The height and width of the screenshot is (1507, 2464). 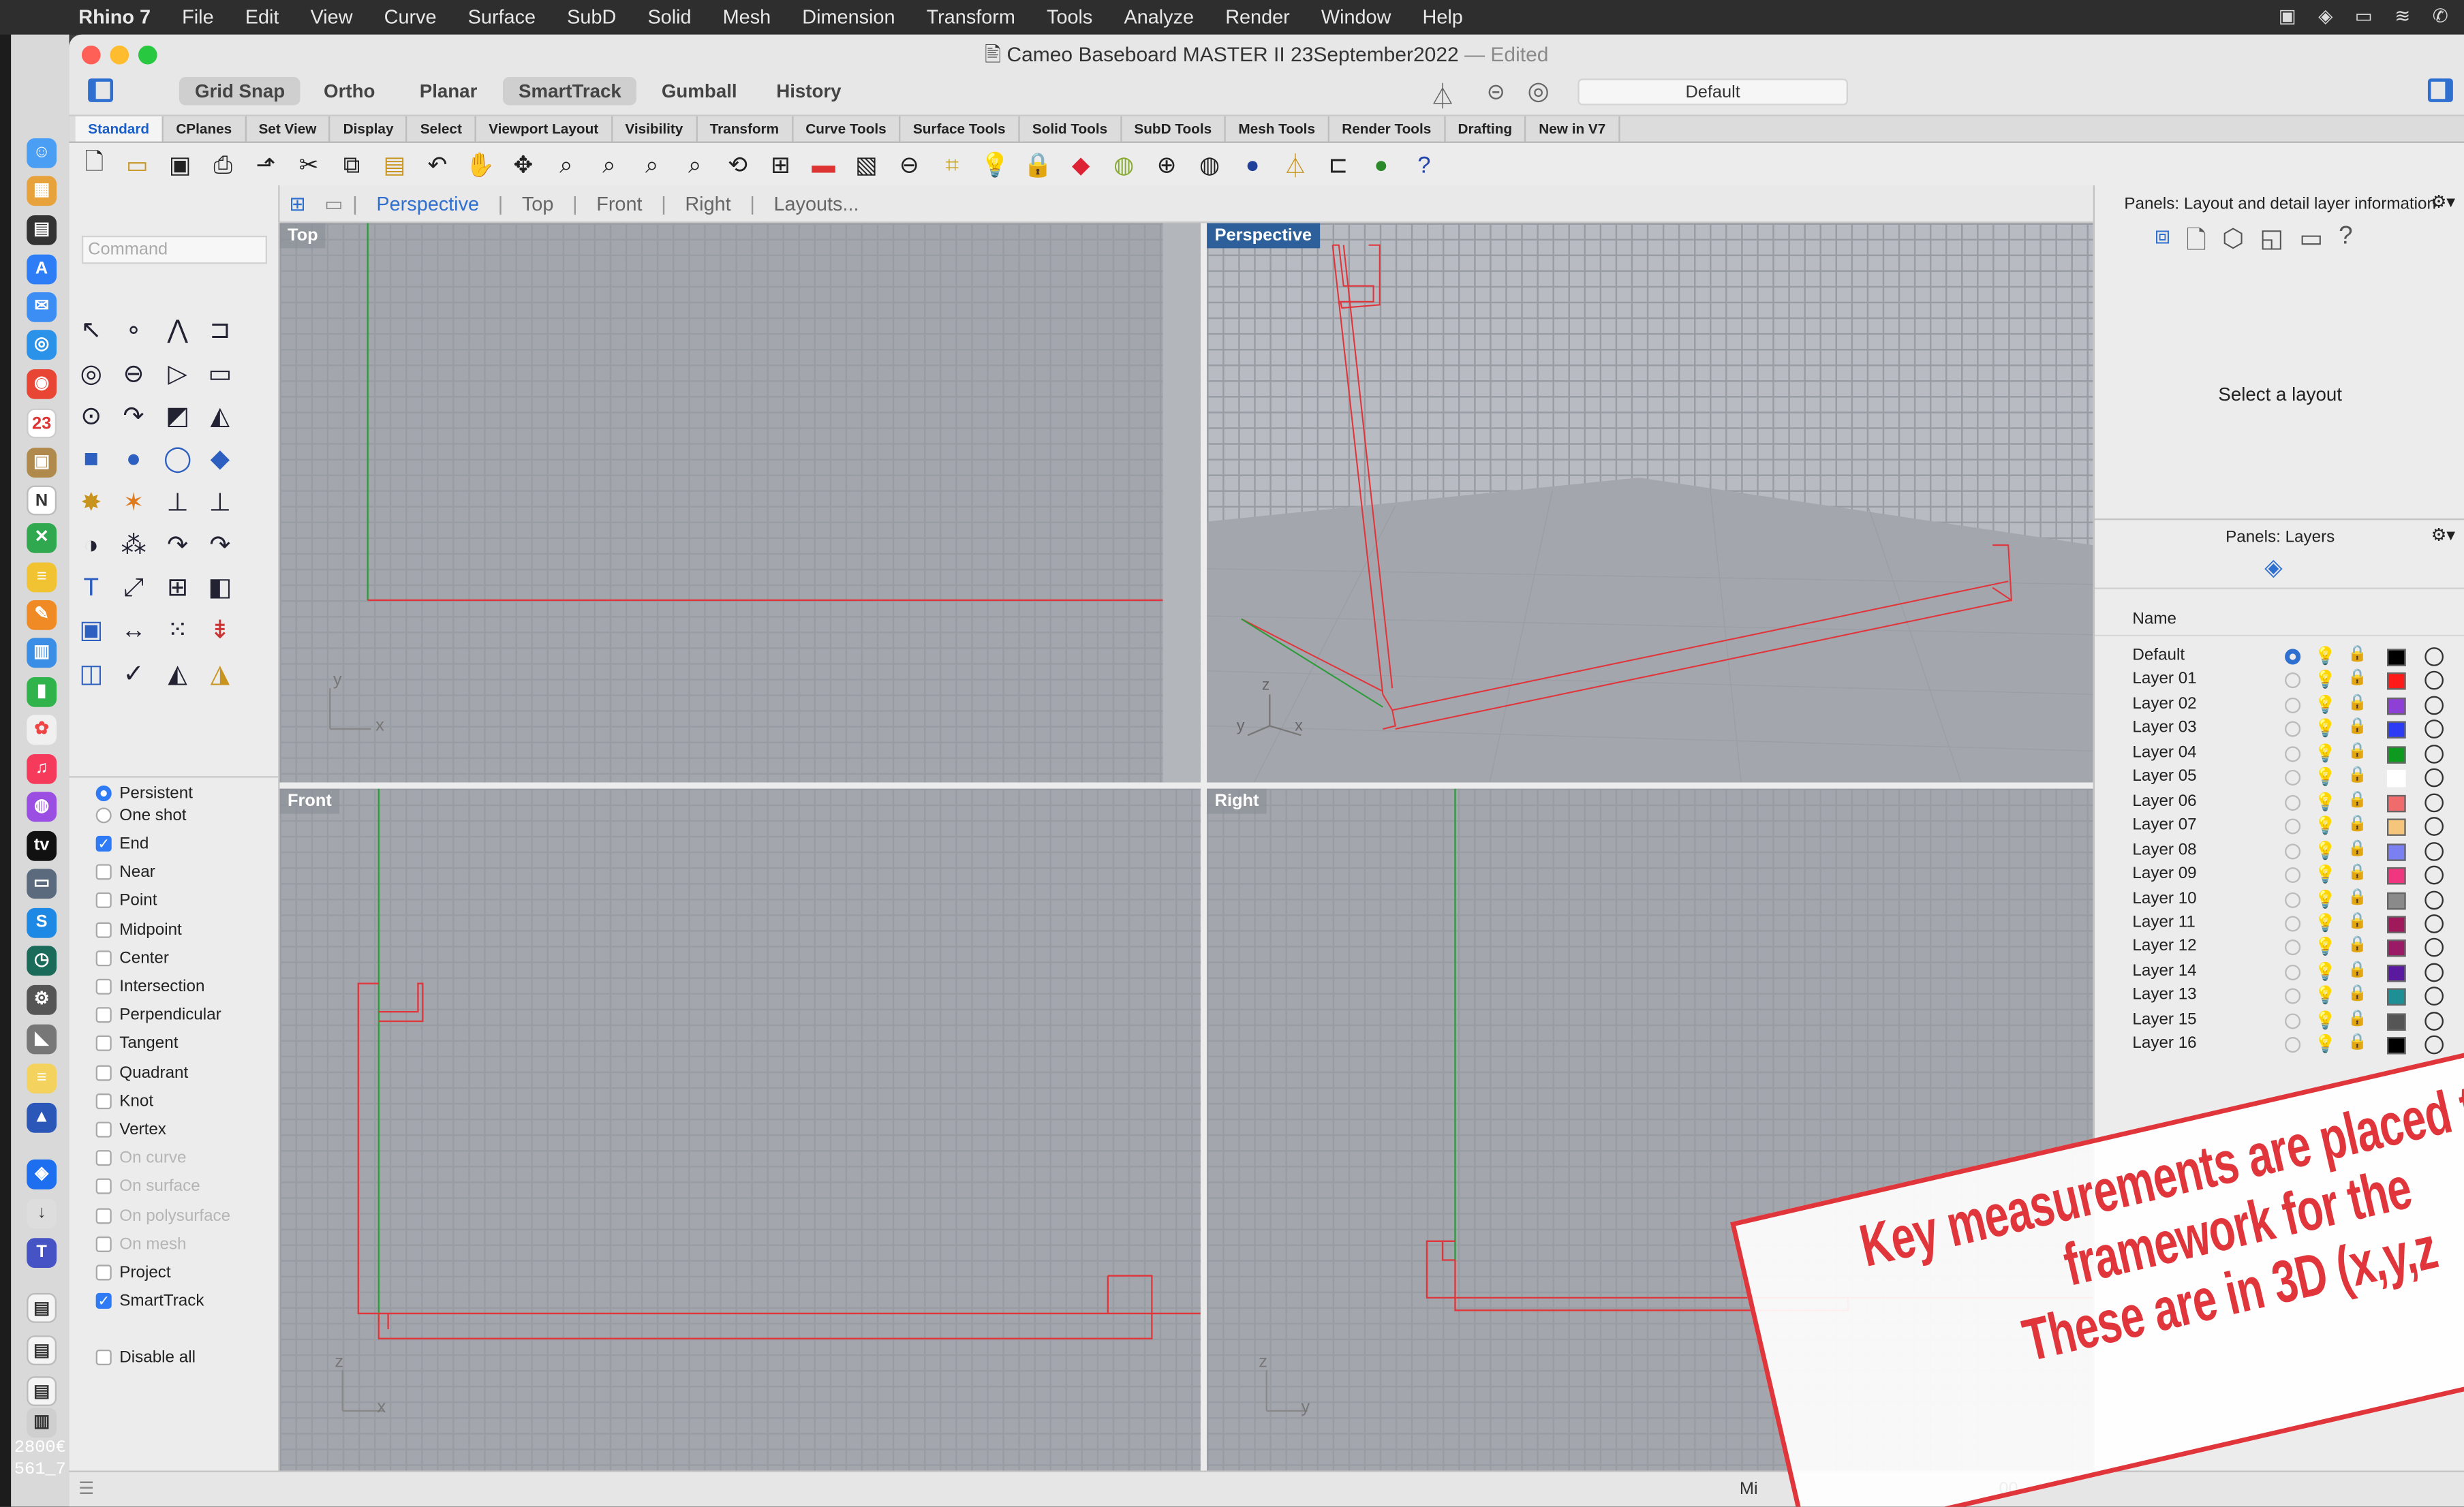 What do you see at coordinates (2279, 1046) in the screenshot?
I see `layer-row: Layer 16 💡 🔒` at bounding box center [2279, 1046].